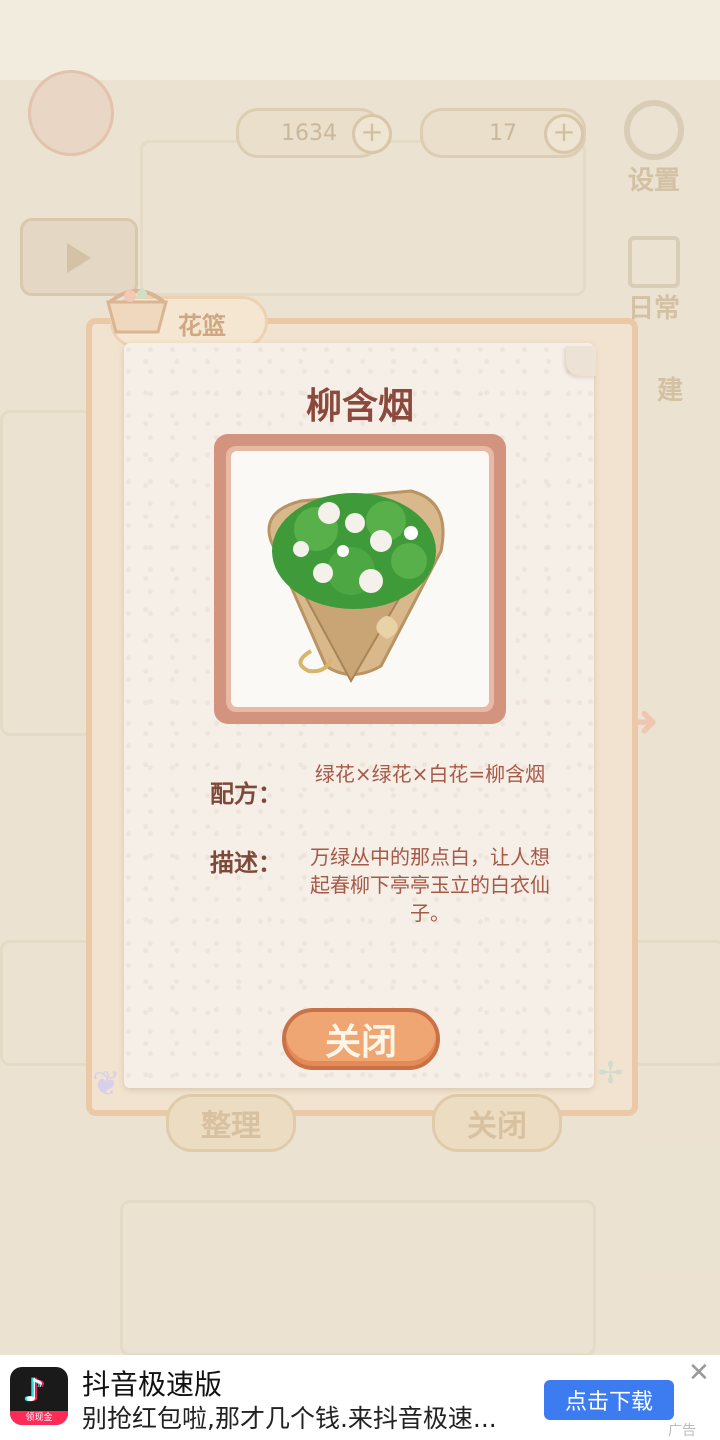 The height and width of the screenshot is (1440, 720). Describe the element at coordinates (497, 1126) in the screenshot. I see `basket-close-label: 关闭` at that location.